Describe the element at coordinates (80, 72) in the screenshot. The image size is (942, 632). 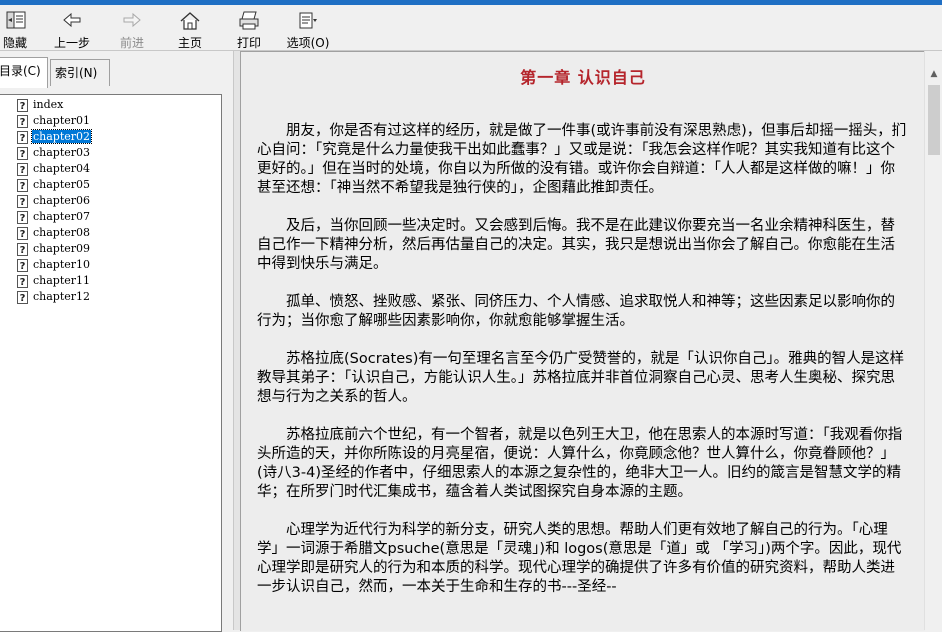
I see `tab-index: 索引(N)` at that location.